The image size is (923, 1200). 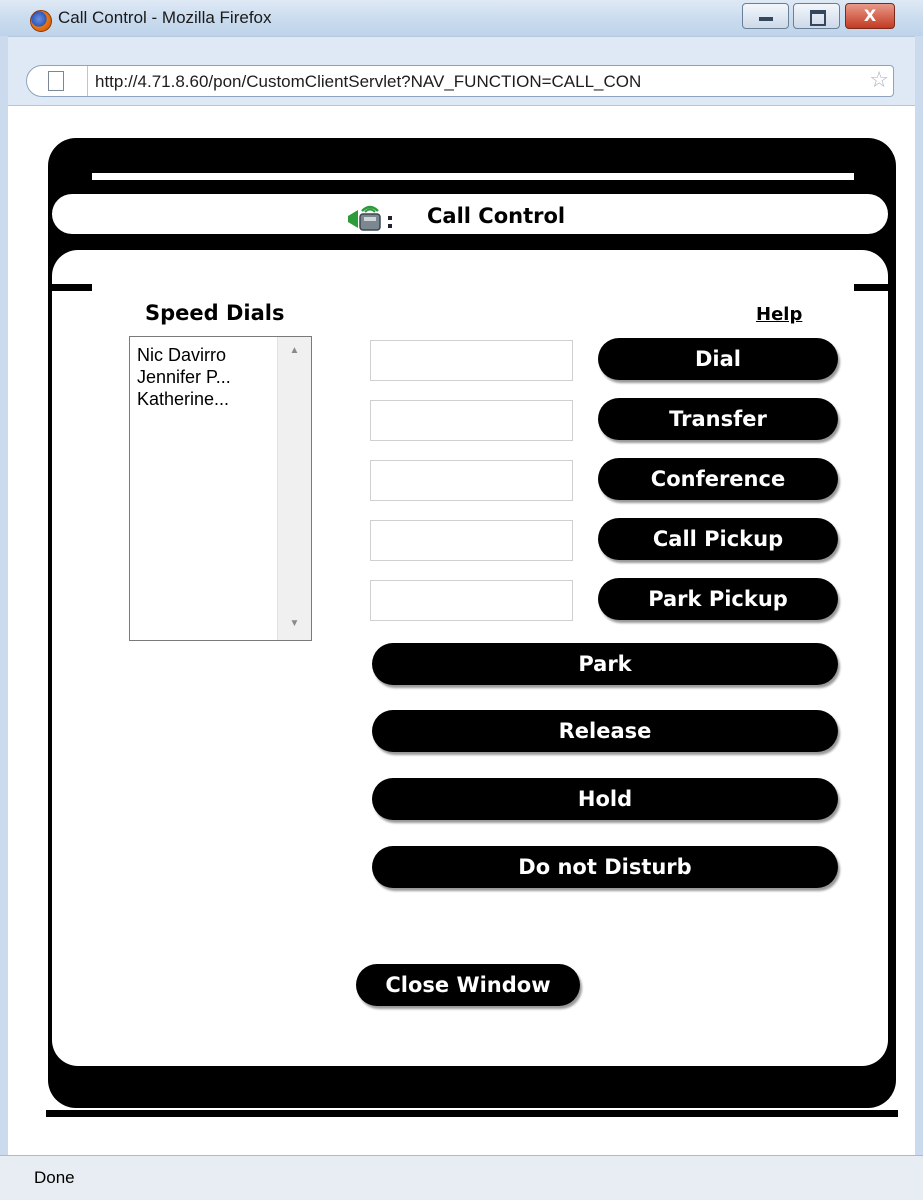 I want to click on dial-button: Dial, so click(x=718, y=359).